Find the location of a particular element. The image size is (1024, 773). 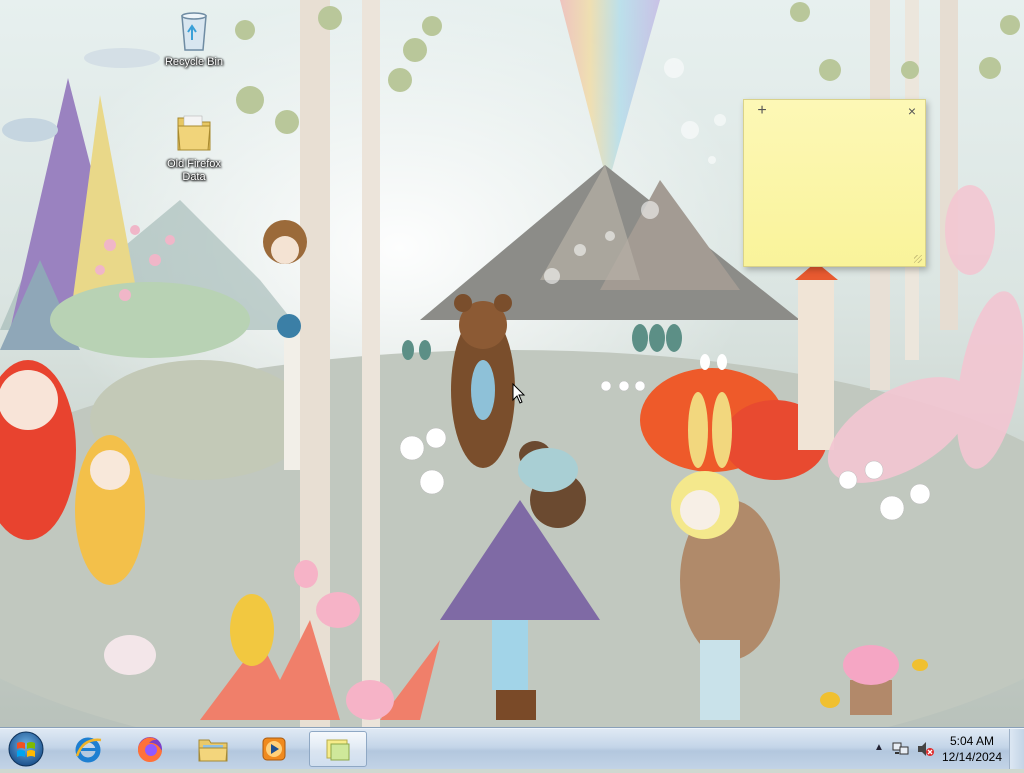

sticky-notes-icon is located at coordinates (338, 750).